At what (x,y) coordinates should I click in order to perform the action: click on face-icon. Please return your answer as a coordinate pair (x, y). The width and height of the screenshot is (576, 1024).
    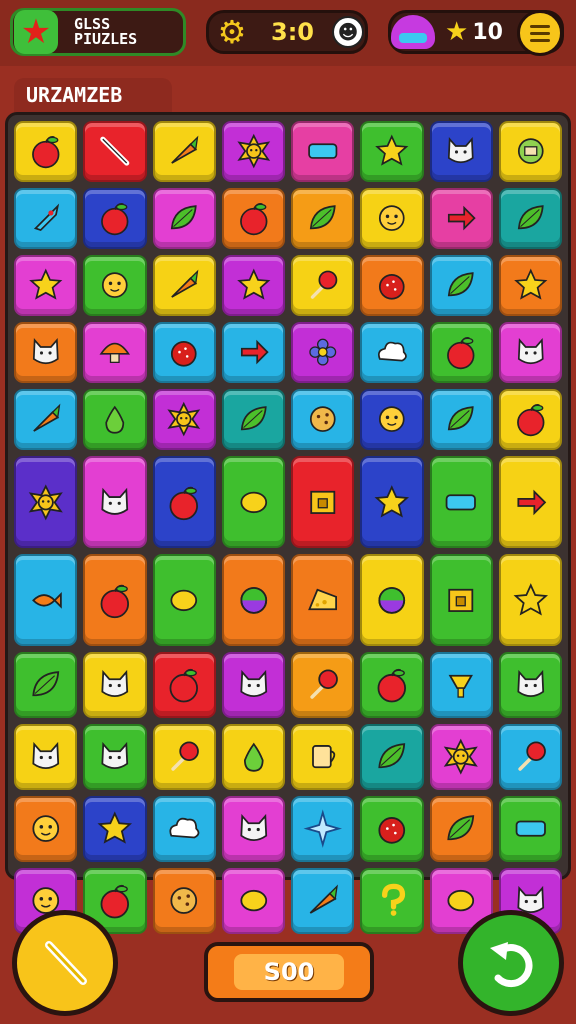
    Looking at the image, I should click on (392, 218).